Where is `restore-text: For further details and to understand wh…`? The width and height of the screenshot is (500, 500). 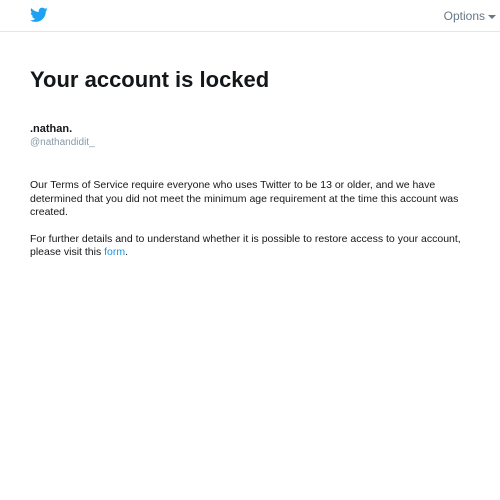
restore-text: For further details and to understand wh… is located at coordinates (245, 245).